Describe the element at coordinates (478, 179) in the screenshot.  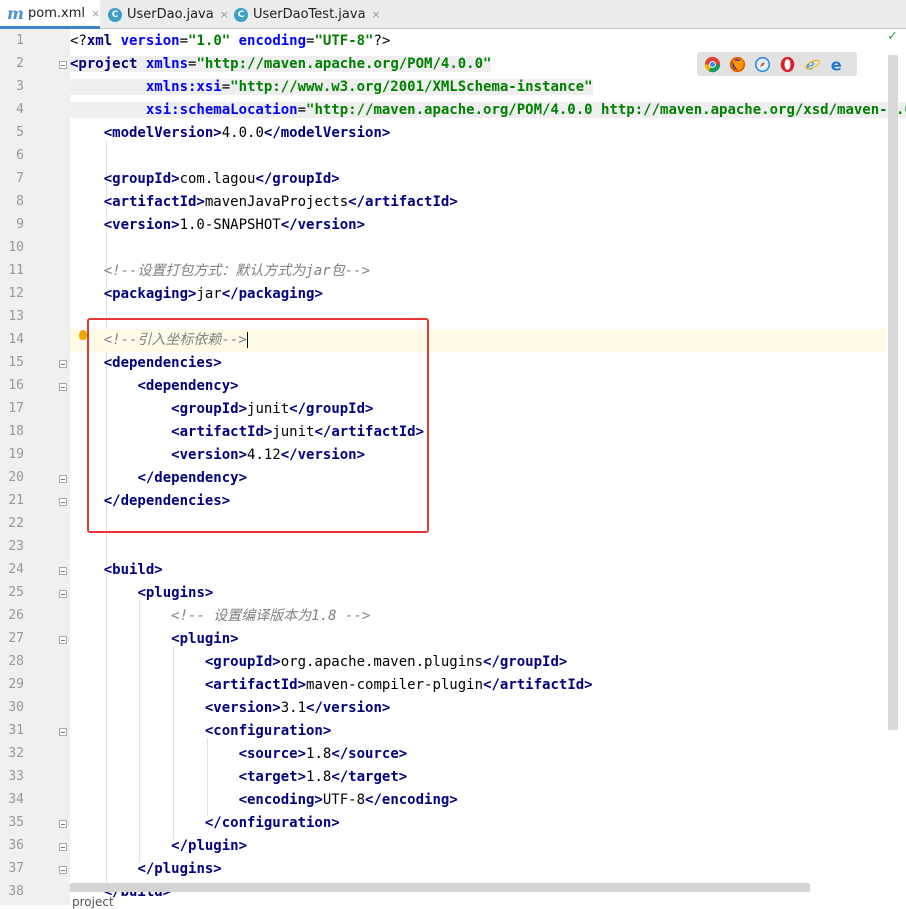
I see `code-line: <groupId>com.lagou</groupId>` at that location.